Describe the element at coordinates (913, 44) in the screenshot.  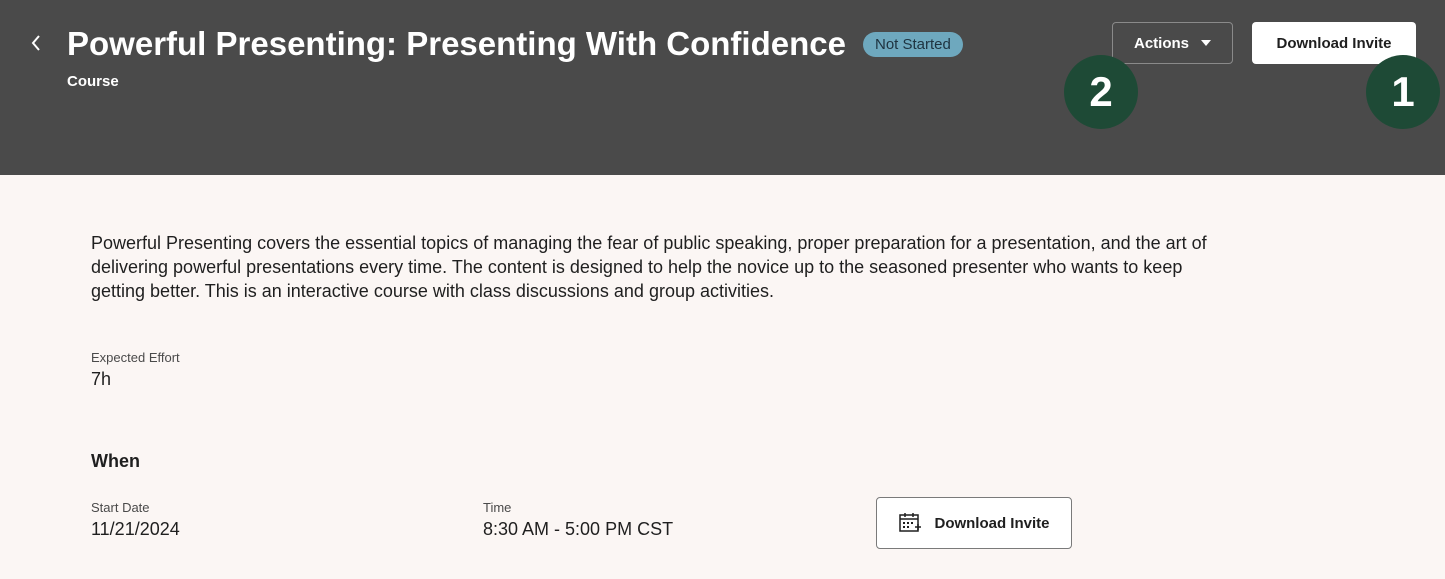
I see `status-badge: Not Started` at that location.